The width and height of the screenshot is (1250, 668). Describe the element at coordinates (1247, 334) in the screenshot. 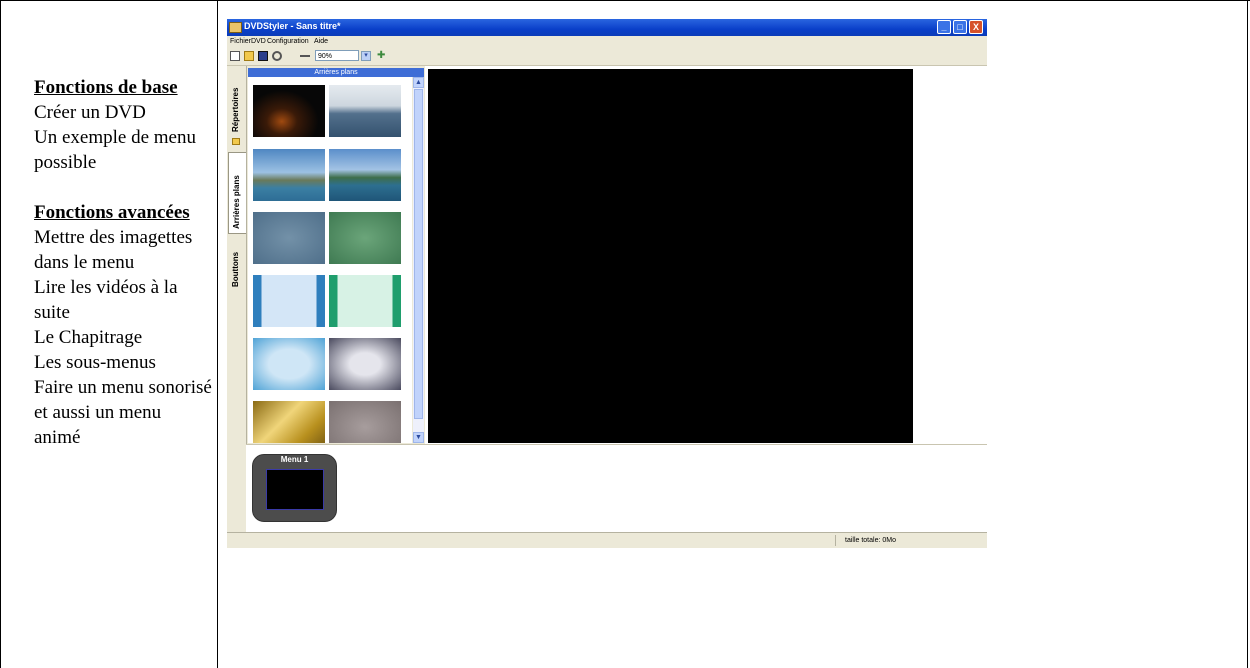

I see `table-border-right` at that location.